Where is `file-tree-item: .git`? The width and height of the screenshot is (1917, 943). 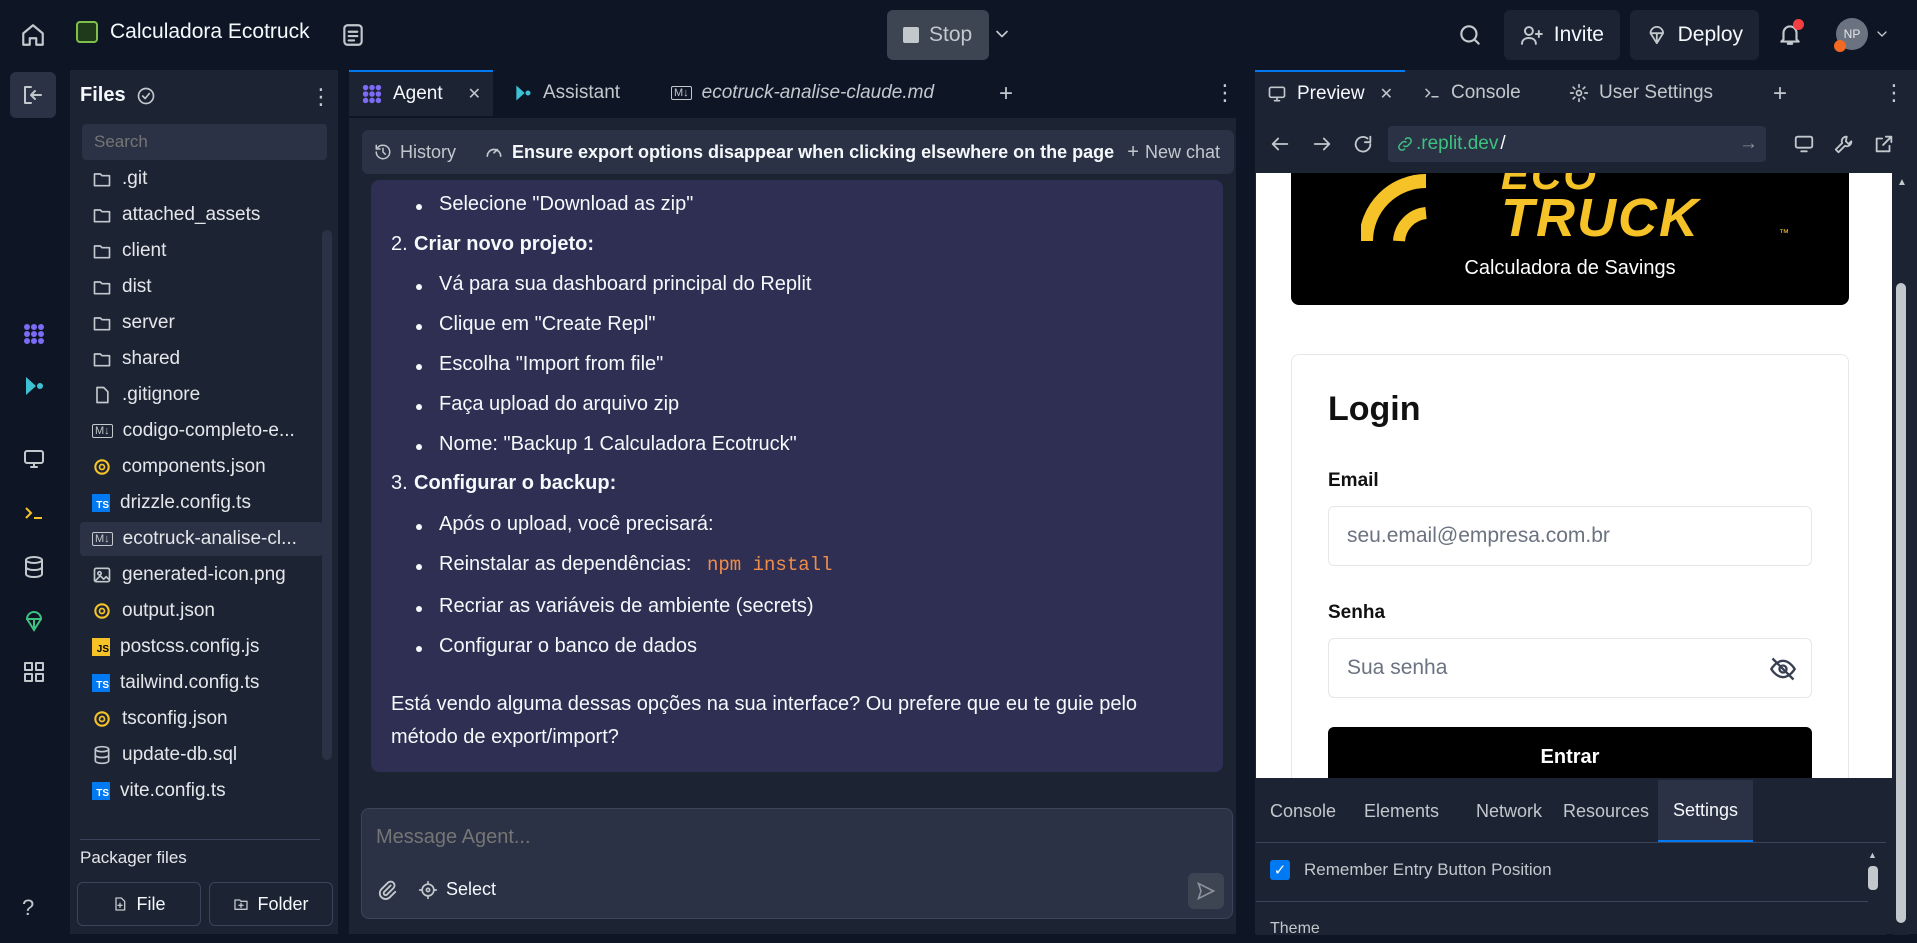
file-tree-item: .git is located at coordinates (201, 180).